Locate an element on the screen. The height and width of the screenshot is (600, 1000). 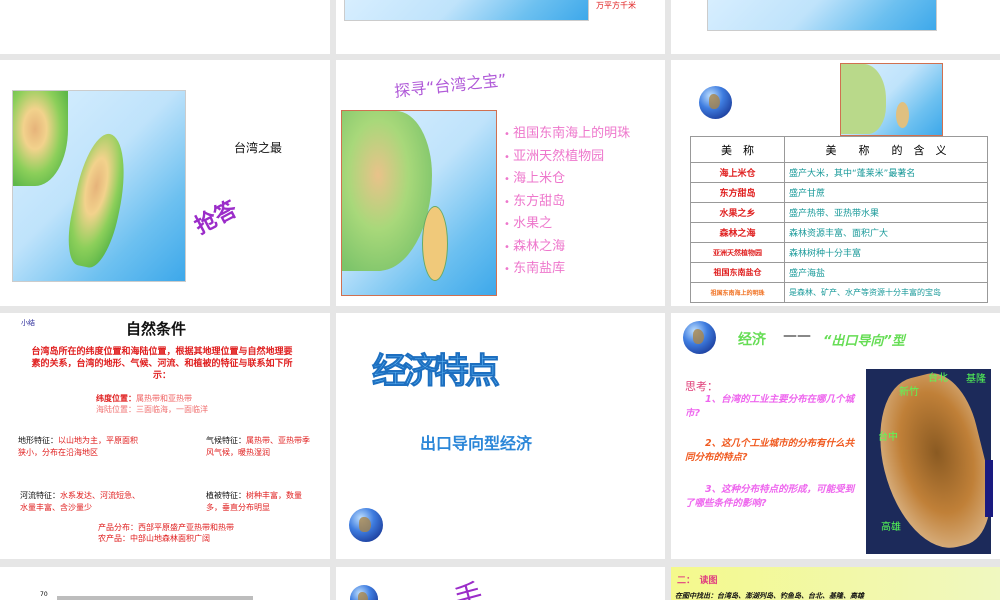
bullet-item: 祖国东南海上的明珠 is located at coordinates (567, 134).